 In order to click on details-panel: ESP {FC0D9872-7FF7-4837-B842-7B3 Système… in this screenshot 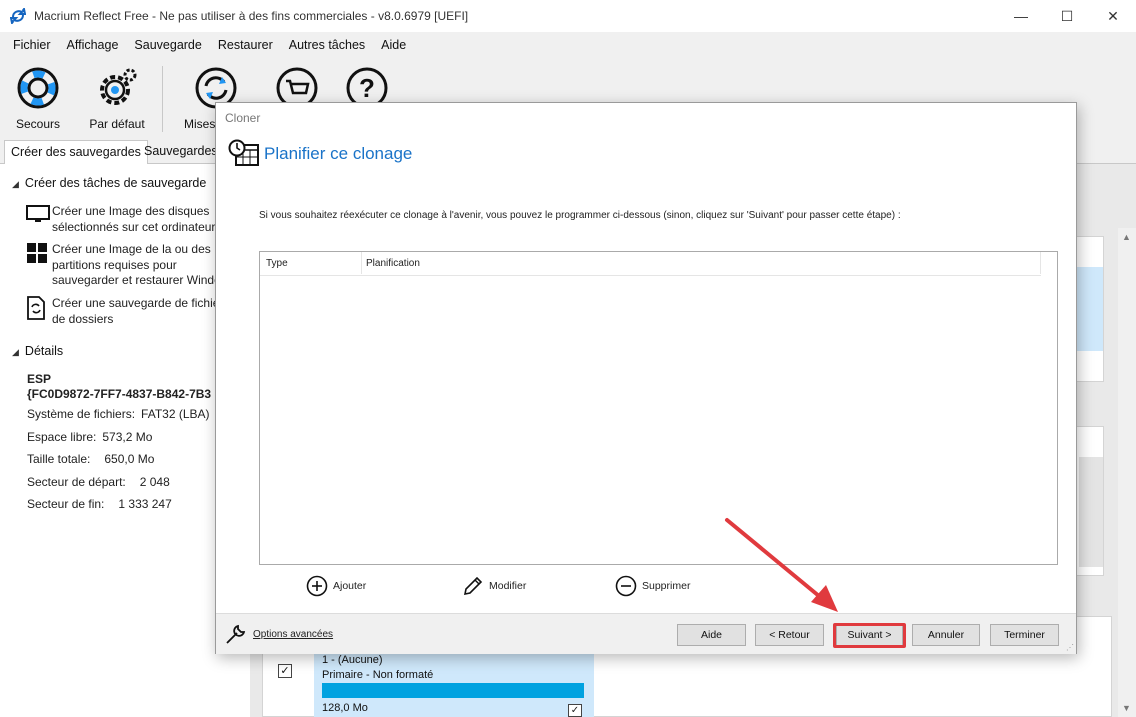, I will do `click(119, 446)`.